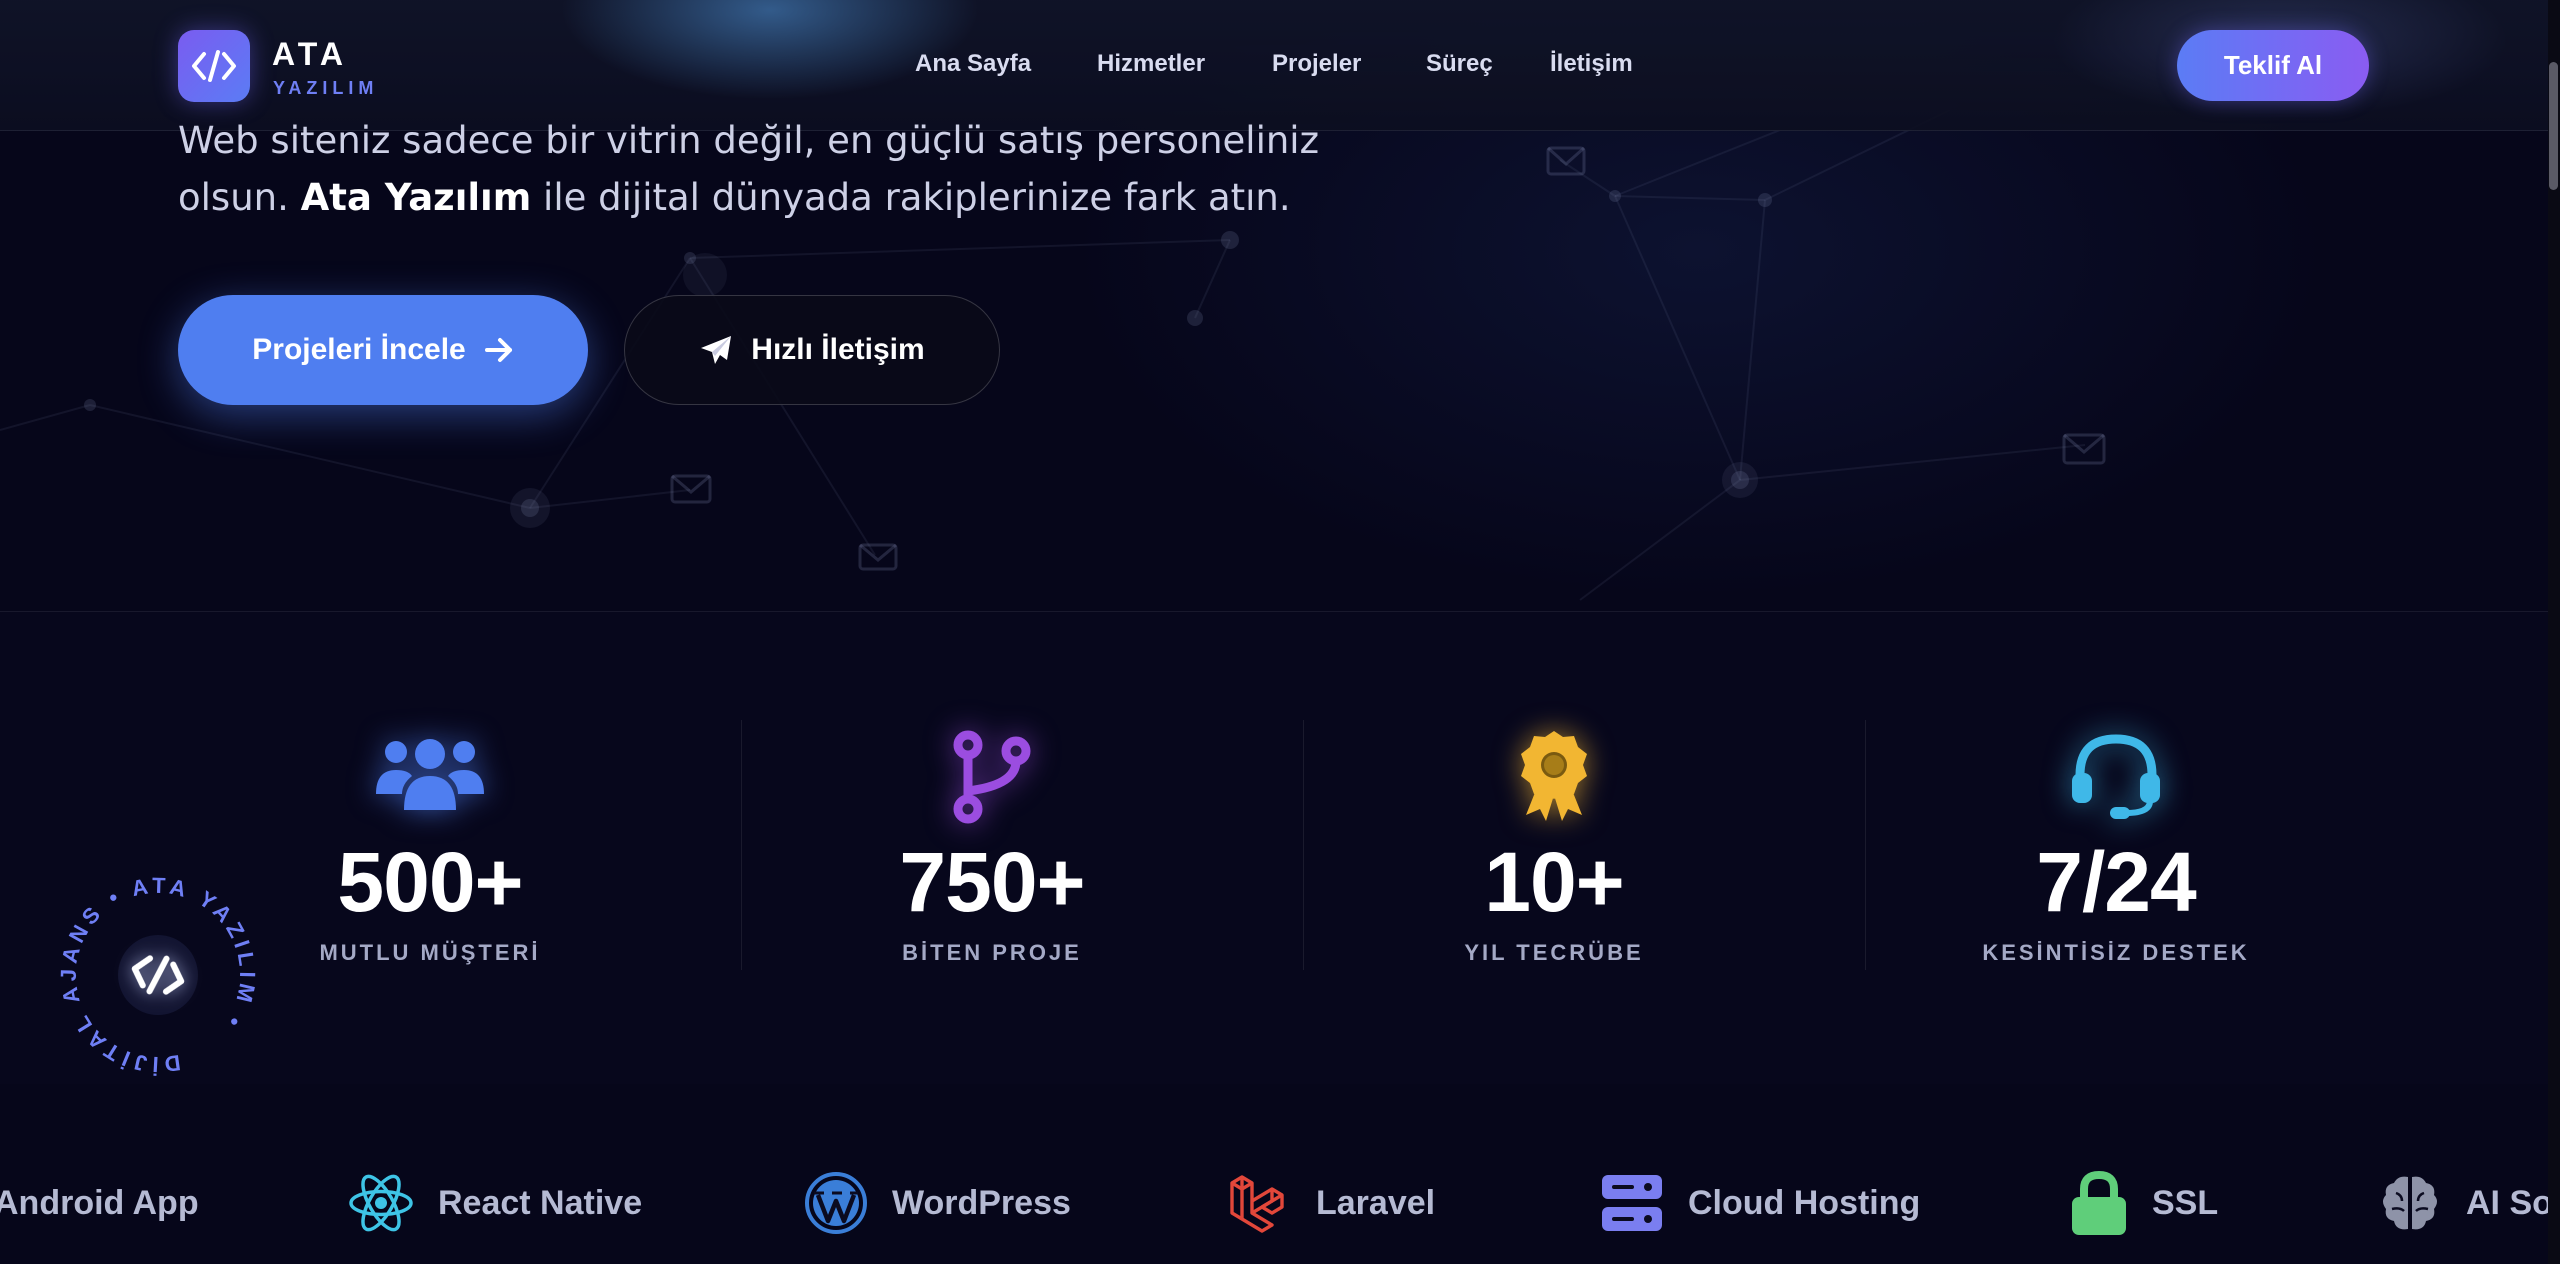 The height and width of the screenshot is (1264, 2560). What do you see at coordinates (1554, 777) in the screenshot?
I see `award-icon` at bounding box center [1554, 777].